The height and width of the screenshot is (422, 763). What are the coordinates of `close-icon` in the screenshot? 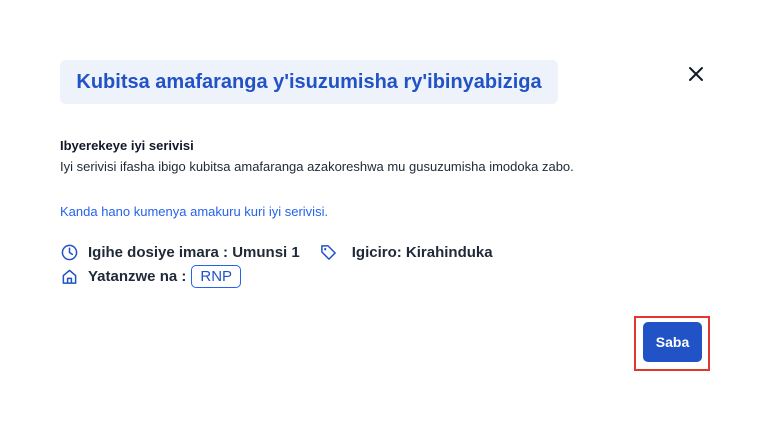 It's located at (696, 74).